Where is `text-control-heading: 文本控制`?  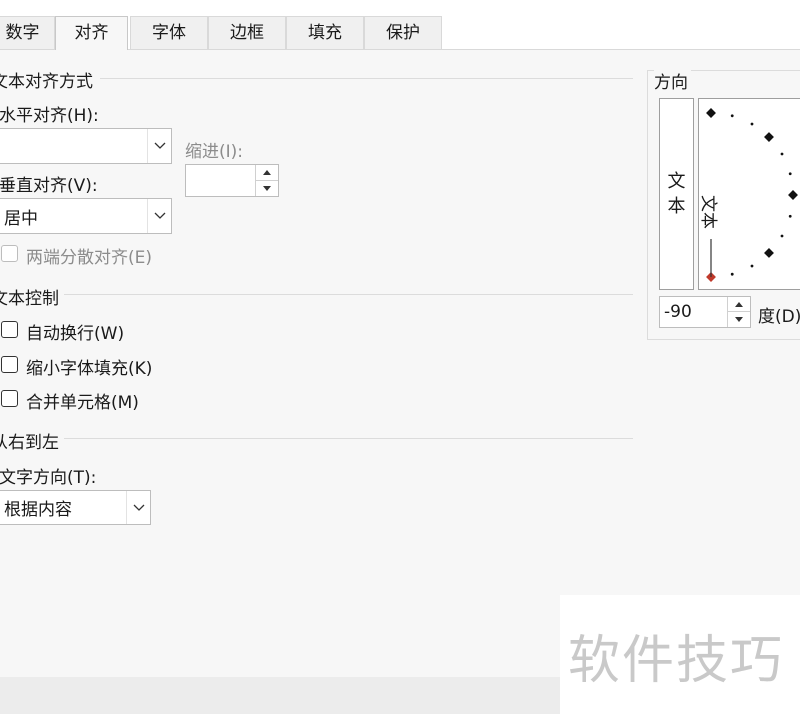 text-control-heading: 文本控制 is located at coordinates (29, 299).